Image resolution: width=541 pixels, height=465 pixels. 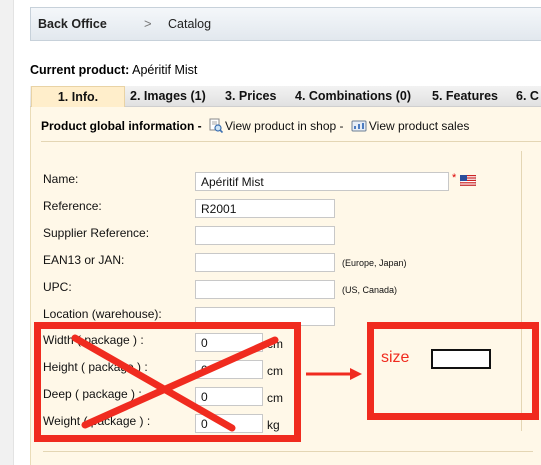 What do you see at coordinates (168, 96) in the screenshot?
I see `tab-images: 2. Images (1)` at bounding box center [168, 96].